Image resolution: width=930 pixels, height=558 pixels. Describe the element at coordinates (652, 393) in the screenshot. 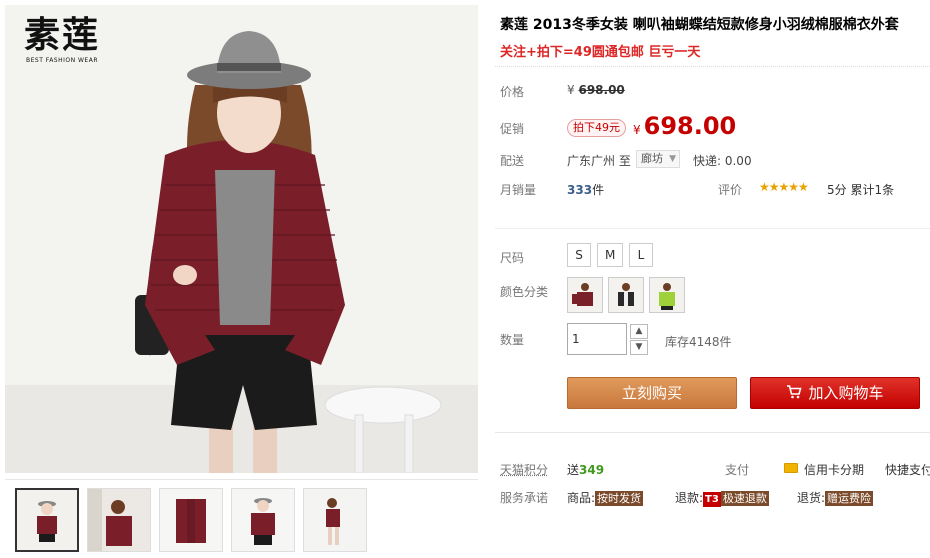

I see `buy-now-button: 立刻购买` at that location.